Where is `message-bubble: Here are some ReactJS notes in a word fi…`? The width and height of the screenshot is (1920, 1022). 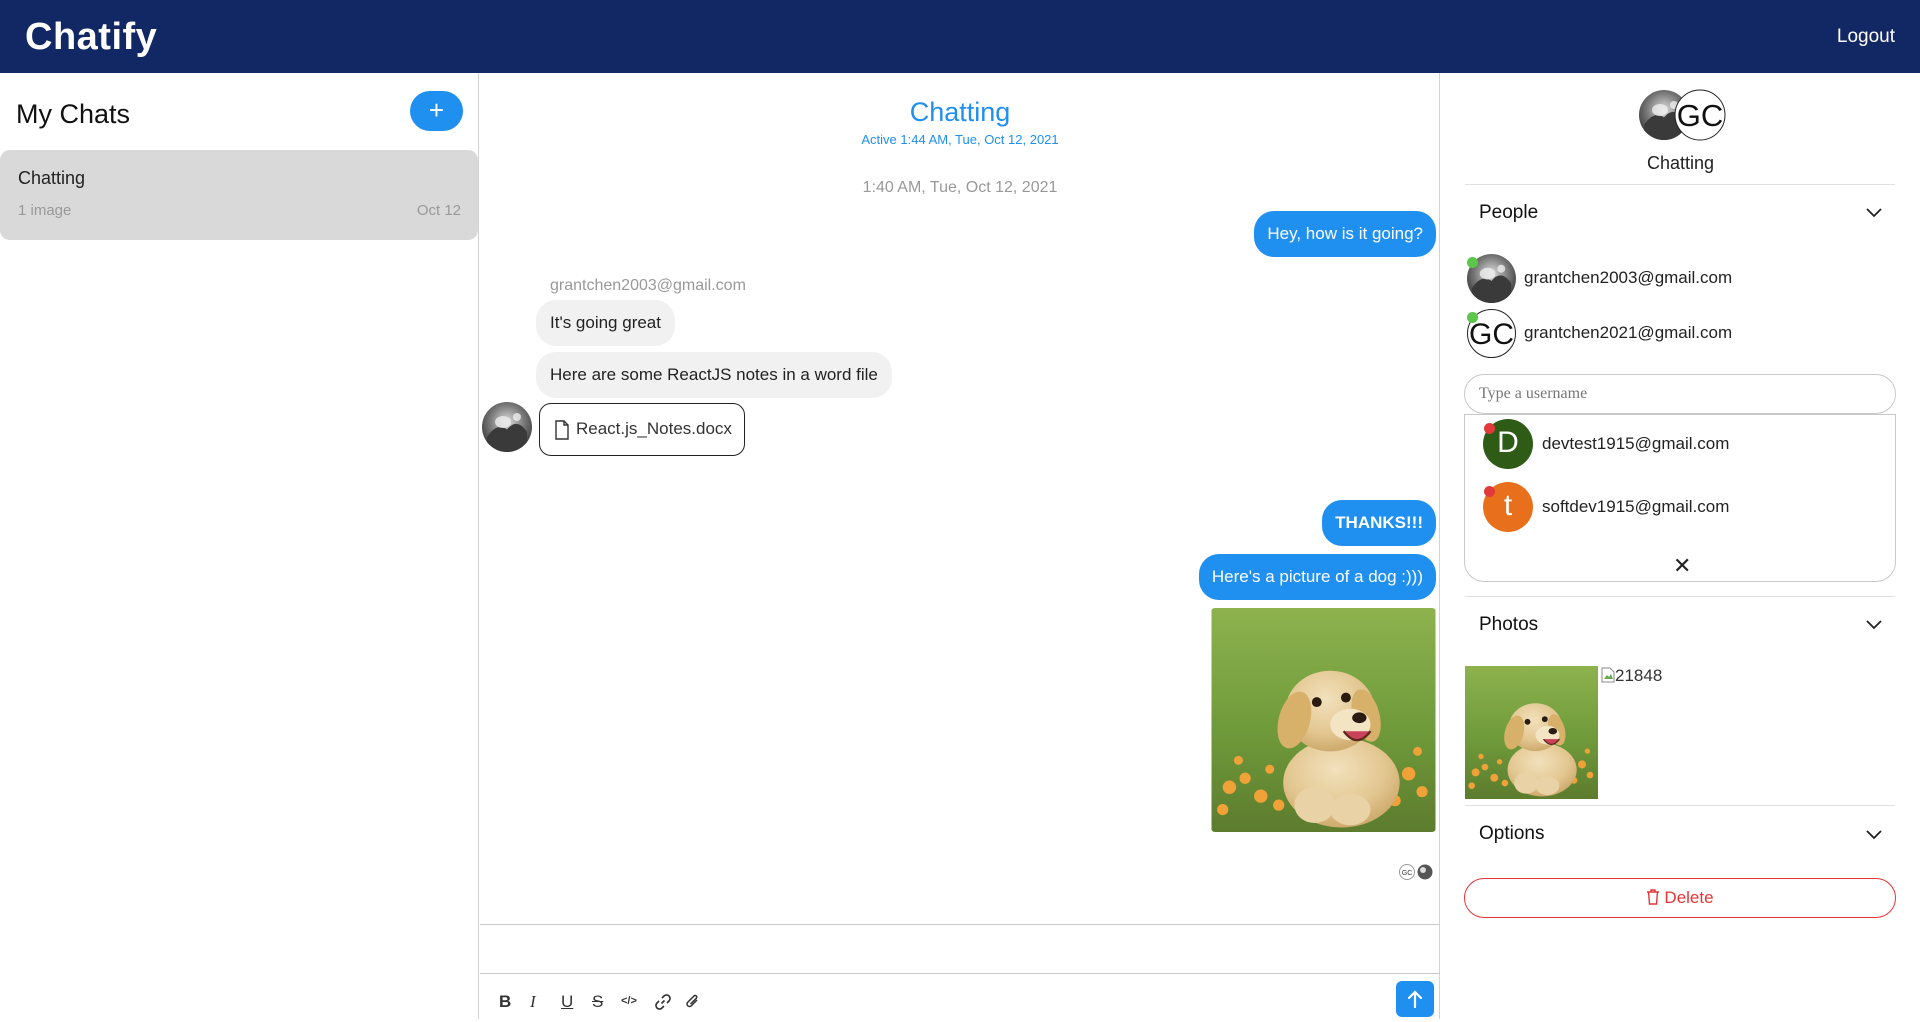
message-bubble: Here are some ReactJS notes in a word fi… is located at coordinates (714, 375).